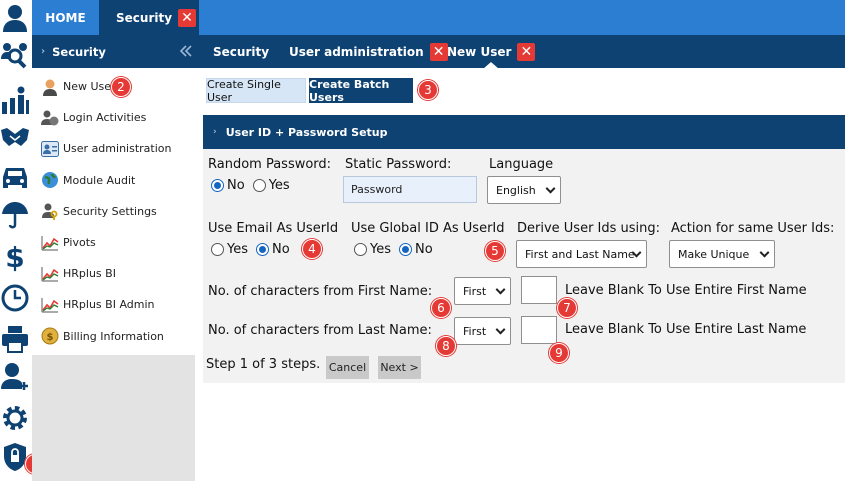 This screenshot has height=481, width=845. What do you see at coordinates (217, 249) in the screenshot?
I see `use-email-yes-radio` at bounding box center [217, 249].